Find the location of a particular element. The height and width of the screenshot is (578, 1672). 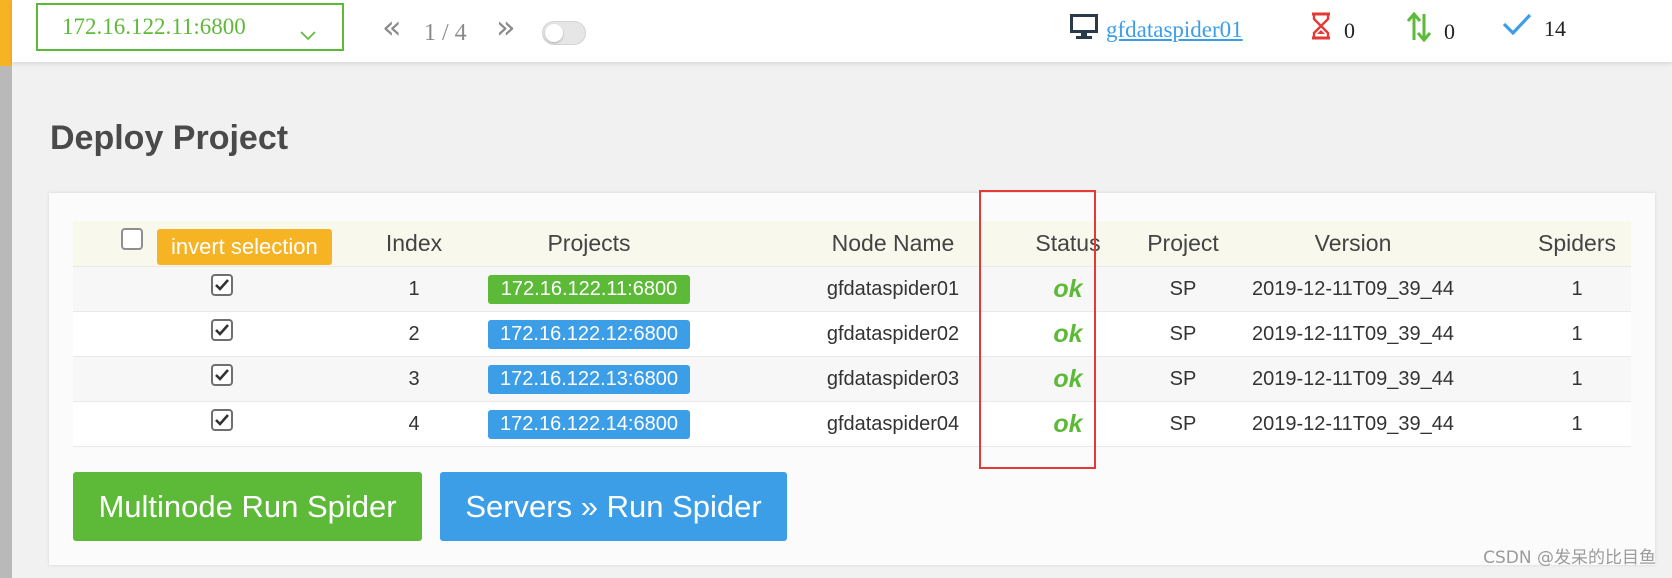

pager-next-button: » is located at coordinates (506, 27).